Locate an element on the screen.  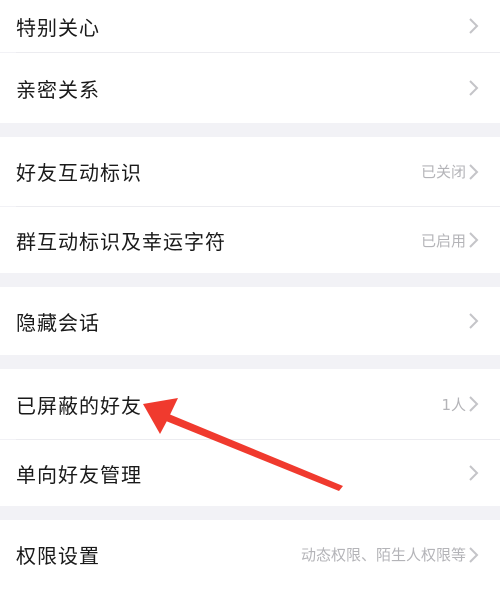
settings-item-value: 已关闭 is located at coordinates (443, 172).